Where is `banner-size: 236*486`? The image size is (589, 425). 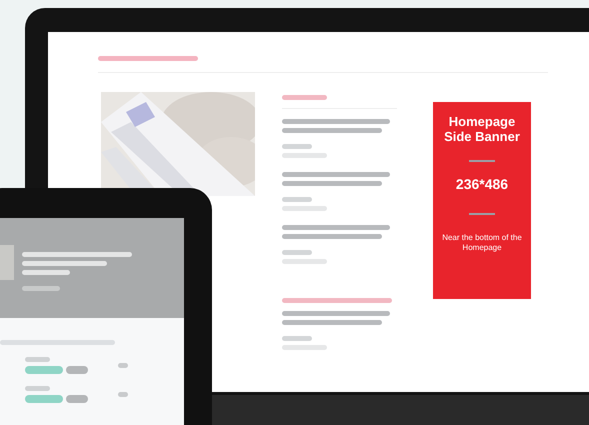
banner-size: 236*486 is located at coordinates (482, 184).